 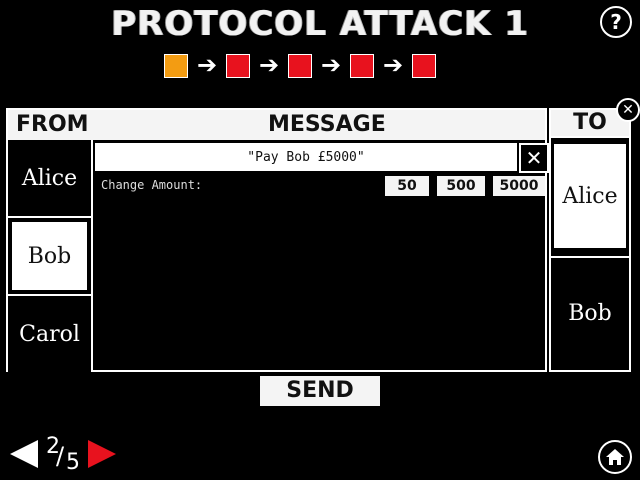 What do you see at coordinates (73, 462) in the screenshot?
I see `total-pages: 5` at bounding box center [73, 462].